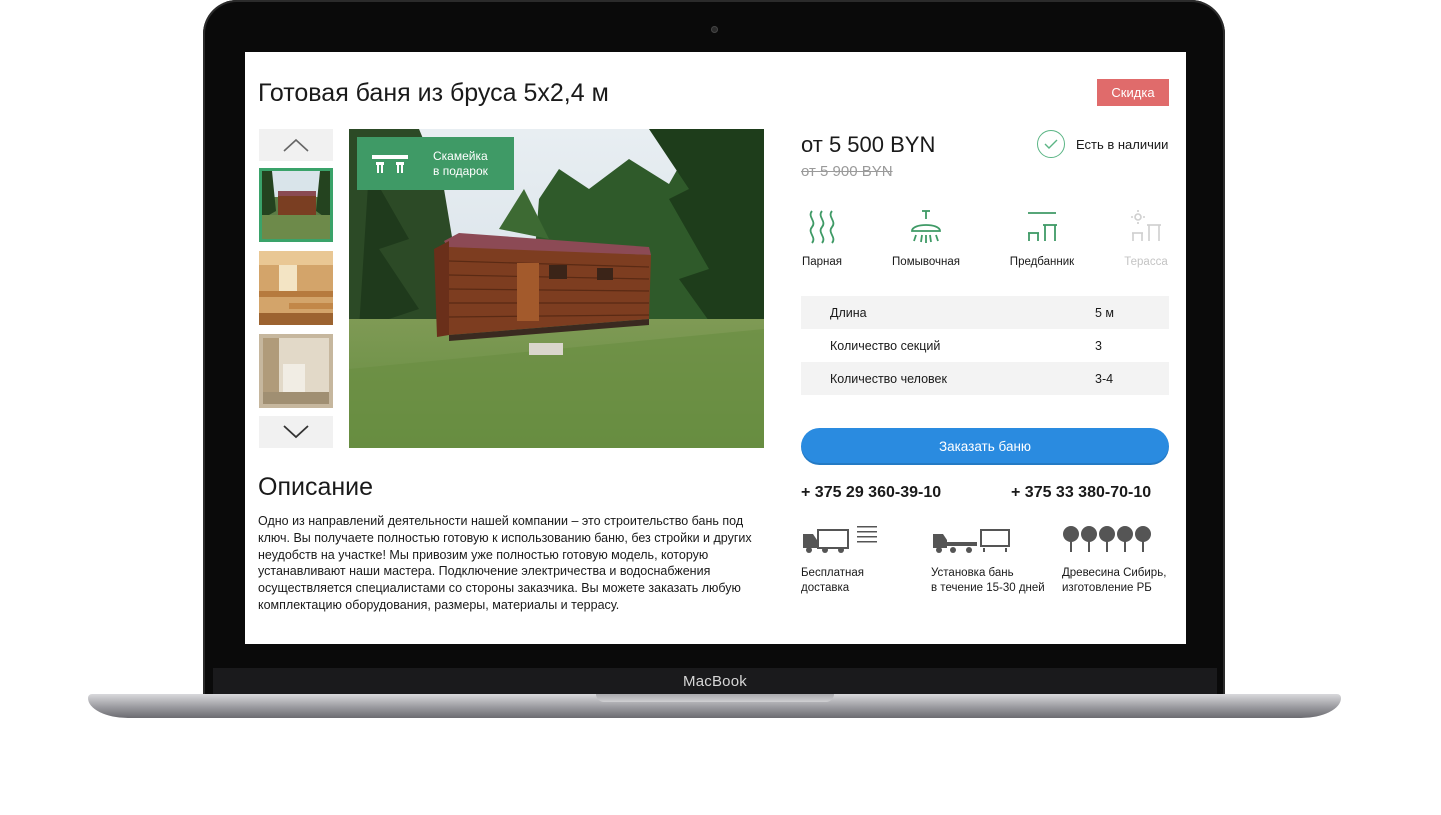 The image size is (1441, 815). Describe the element at coordinates (1042, 262) in the screenshot. I see `feature-label: Предбанник` at that location.